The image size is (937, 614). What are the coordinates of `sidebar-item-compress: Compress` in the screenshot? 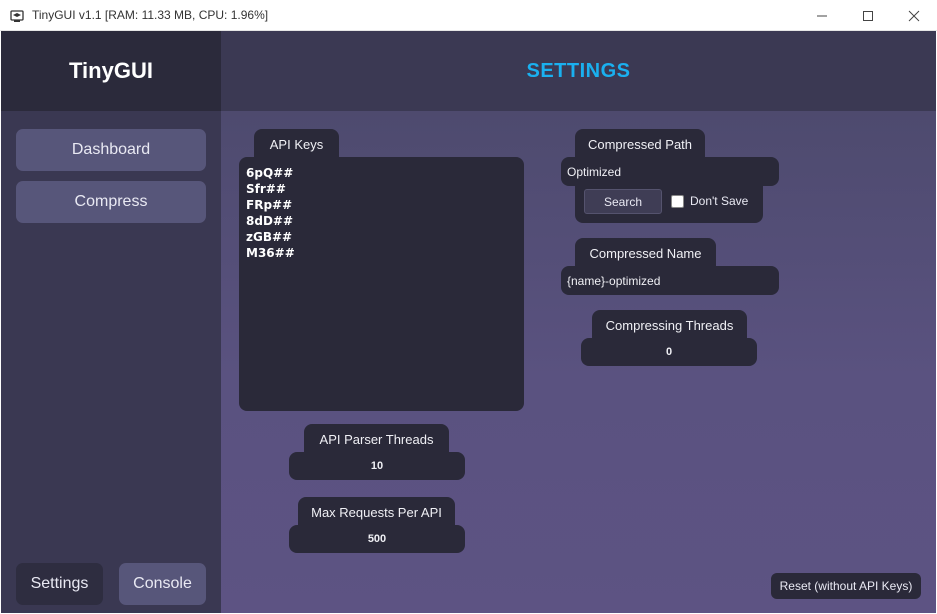 It's located at (111, 202).